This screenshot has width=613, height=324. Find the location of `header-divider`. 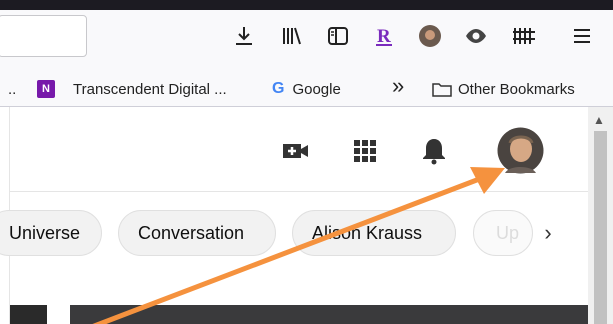

header-divider is located at coordinates (299, 191).